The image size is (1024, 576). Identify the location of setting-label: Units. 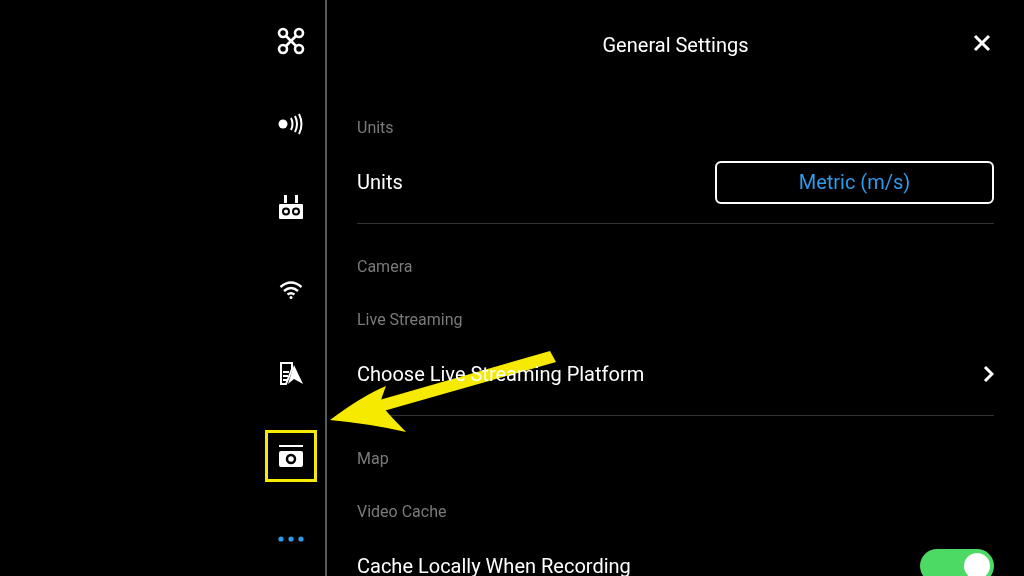
(380, 182).